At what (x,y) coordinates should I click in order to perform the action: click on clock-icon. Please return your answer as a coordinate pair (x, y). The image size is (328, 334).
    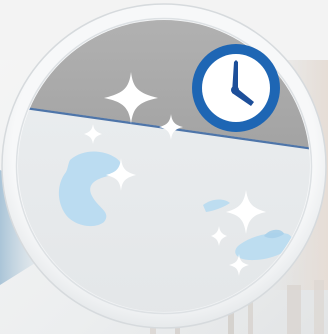
    Looking at the image, I should click on (236, 88).